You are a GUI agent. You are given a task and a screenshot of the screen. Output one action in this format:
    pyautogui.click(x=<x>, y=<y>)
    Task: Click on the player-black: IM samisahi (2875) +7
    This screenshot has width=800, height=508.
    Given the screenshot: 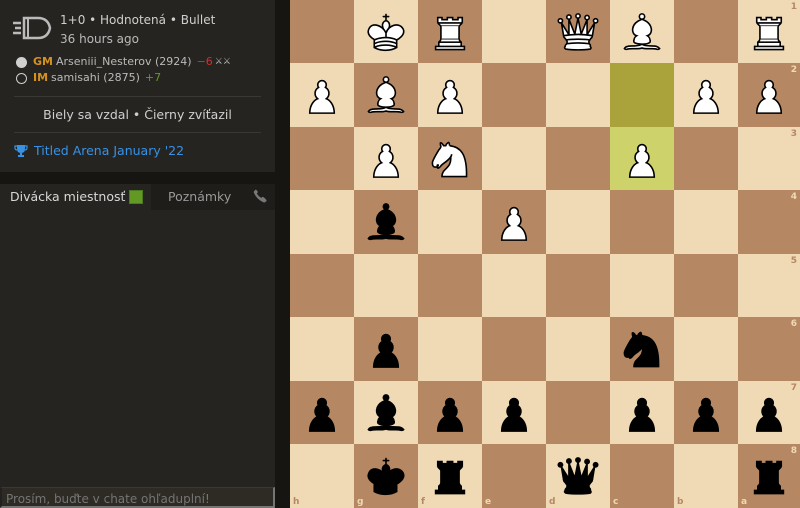 What is the action you would take?
    pyautogui.click(x=123, y=78)
    